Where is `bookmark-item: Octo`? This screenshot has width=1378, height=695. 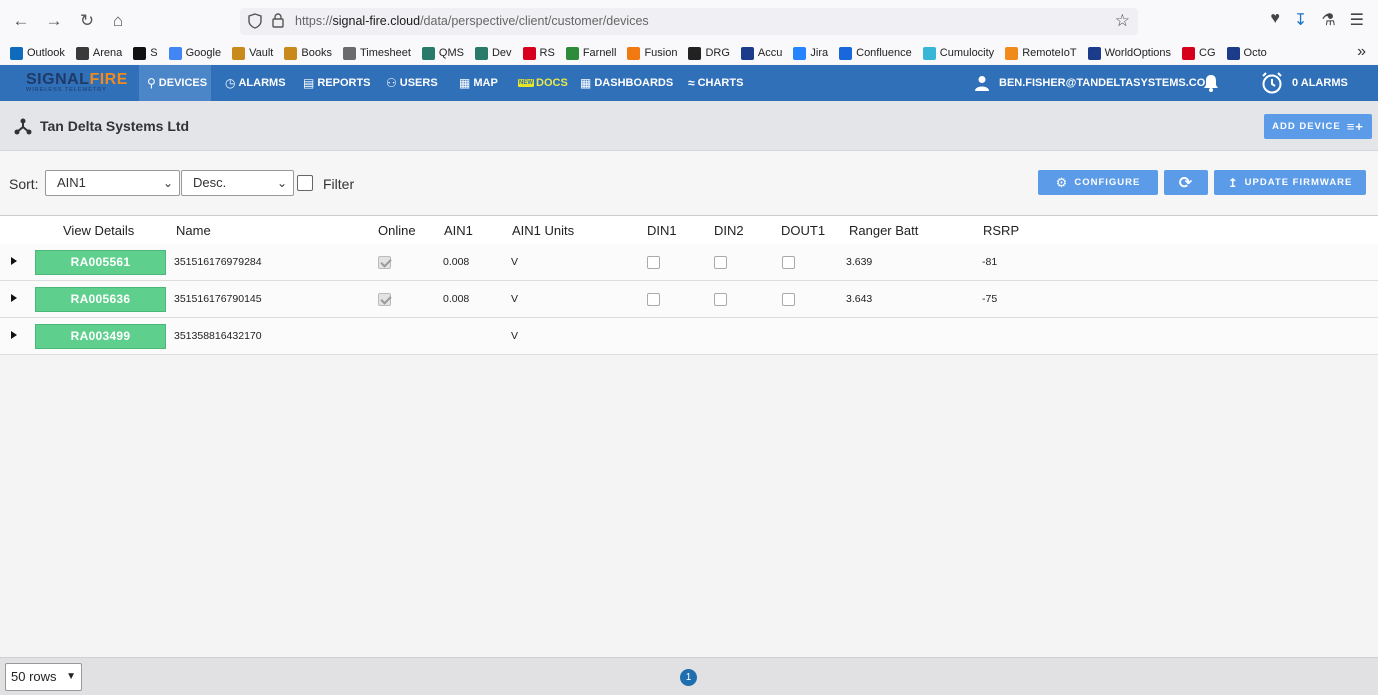 bookmark-item: Octo is located at coordinates (1246, 53).